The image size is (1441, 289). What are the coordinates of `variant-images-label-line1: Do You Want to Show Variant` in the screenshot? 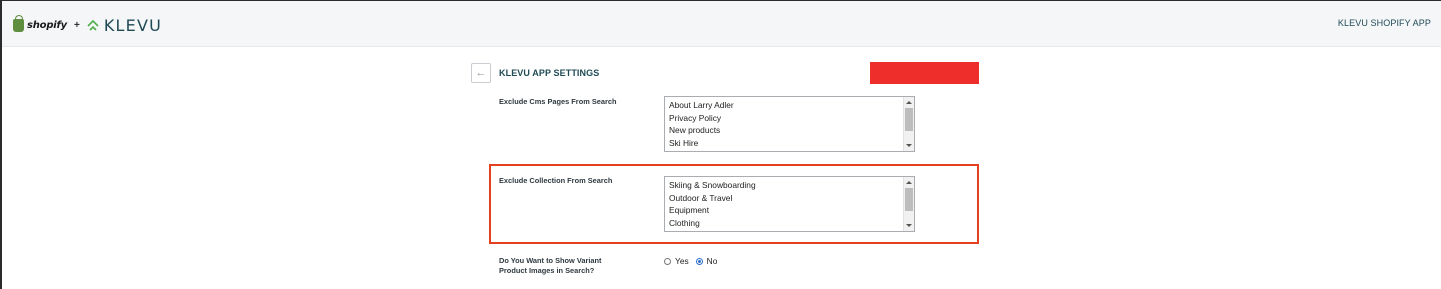 It's located at (550, 260).